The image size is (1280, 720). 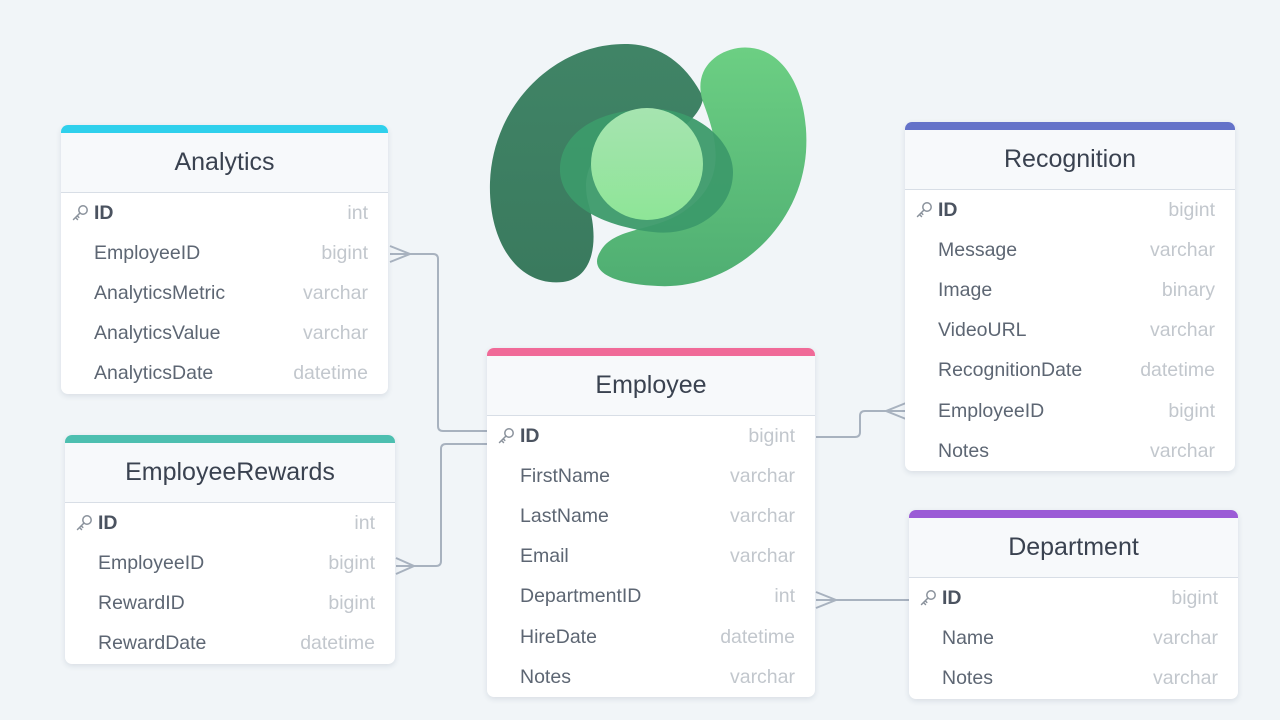 What do you see at coordinates (564, 515) in the screenshot?
I see `field-name: LastName` at bounding box center [564, 515].